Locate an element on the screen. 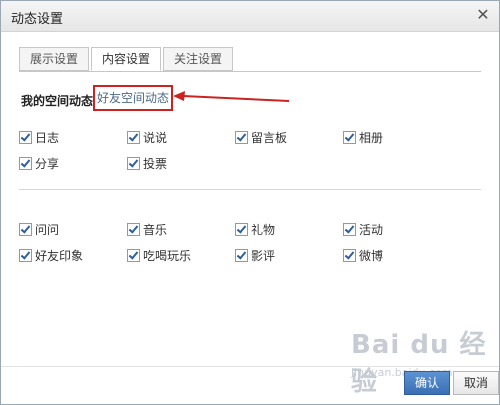 This screenshot has height=405, width=500. option-vote: 投票 is located at coordinates (181, 163).